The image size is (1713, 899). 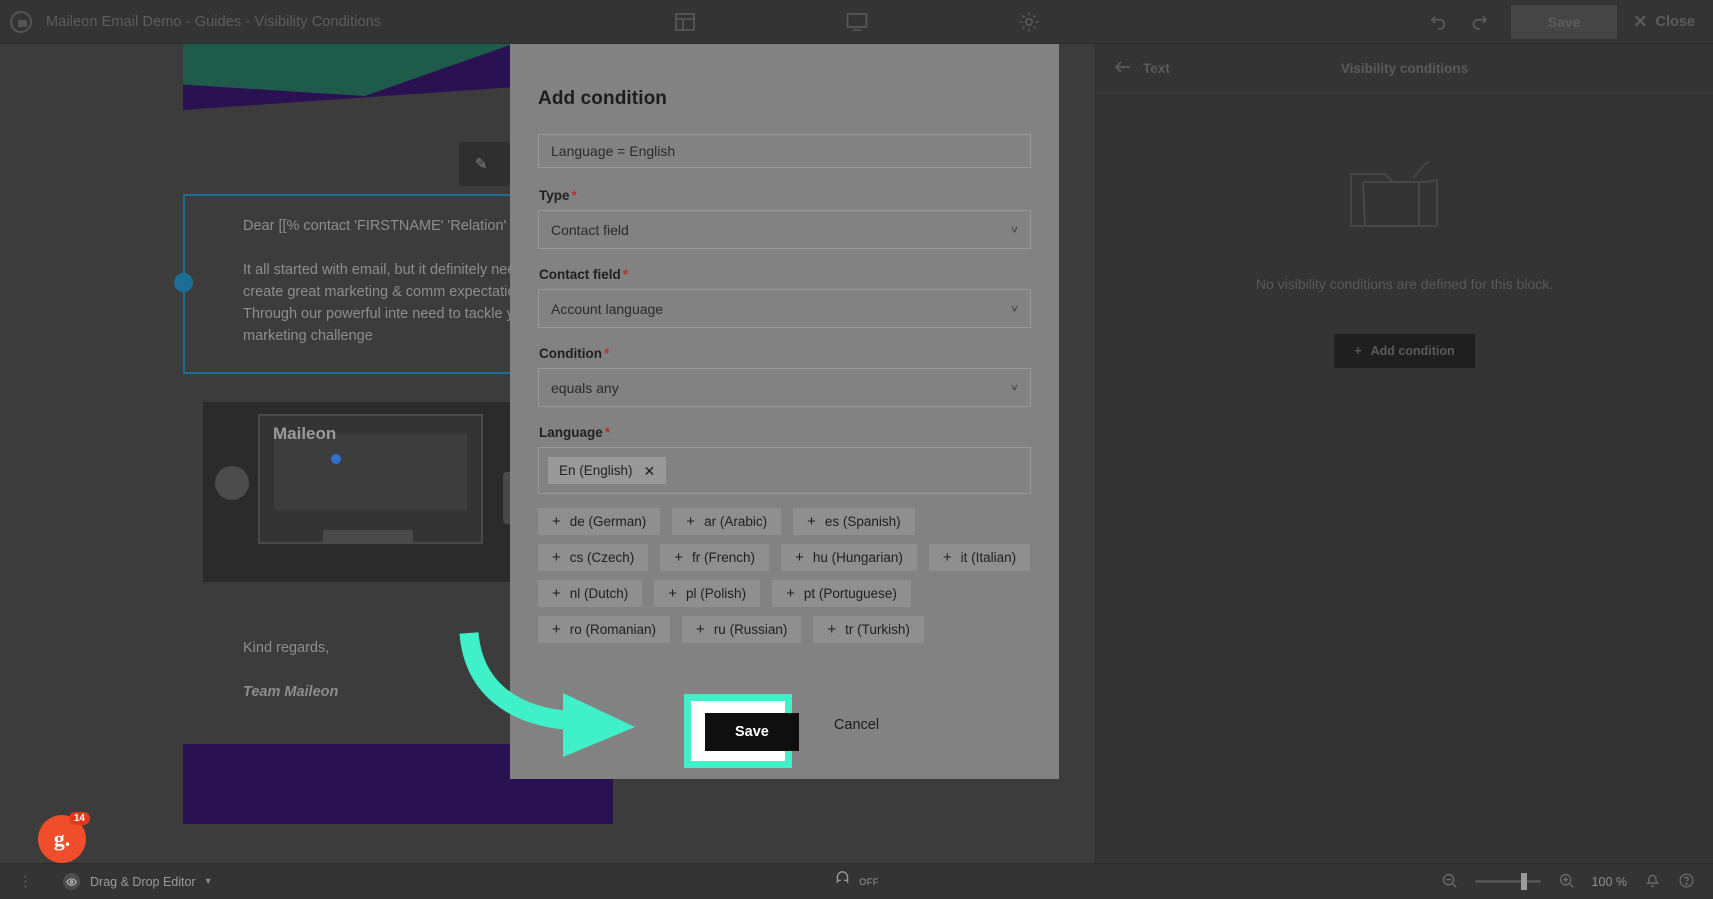 I want to click on maileon-logo-icon, so click(x=21, y=21).